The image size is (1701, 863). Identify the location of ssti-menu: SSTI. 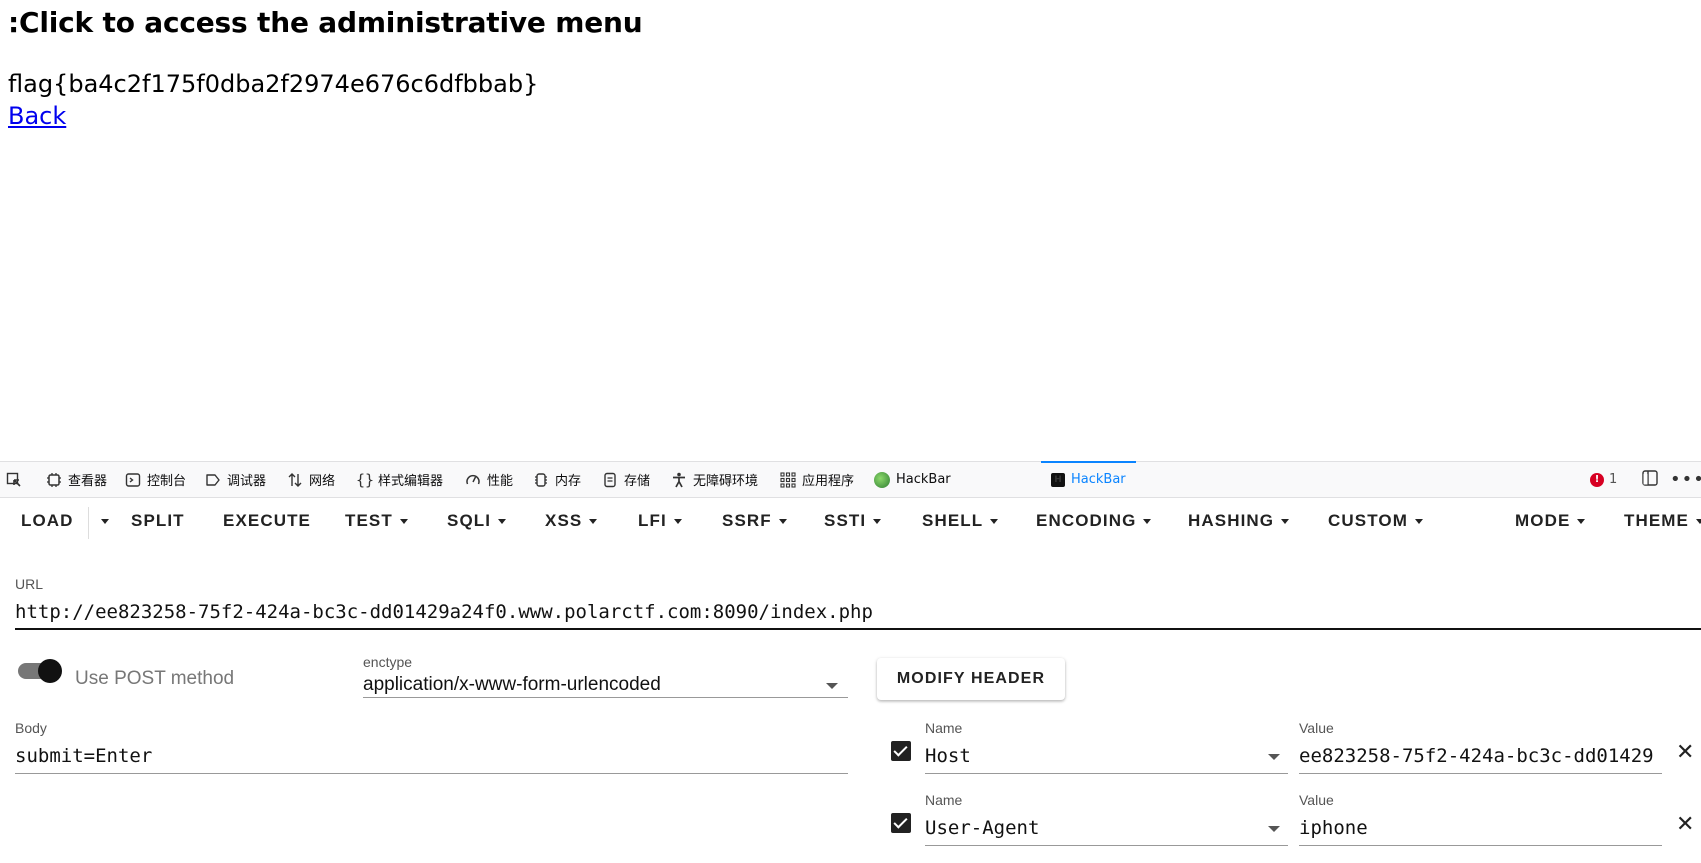
(853, 521).